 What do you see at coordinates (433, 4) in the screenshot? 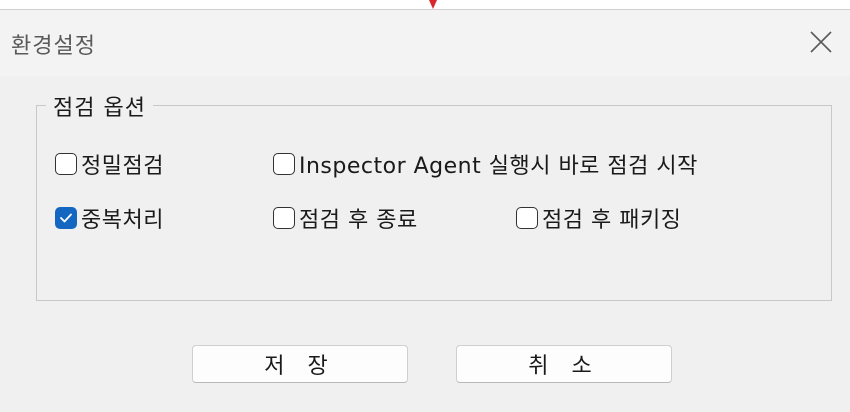
I see `marker-arrow` at bounding box center [433, 4].